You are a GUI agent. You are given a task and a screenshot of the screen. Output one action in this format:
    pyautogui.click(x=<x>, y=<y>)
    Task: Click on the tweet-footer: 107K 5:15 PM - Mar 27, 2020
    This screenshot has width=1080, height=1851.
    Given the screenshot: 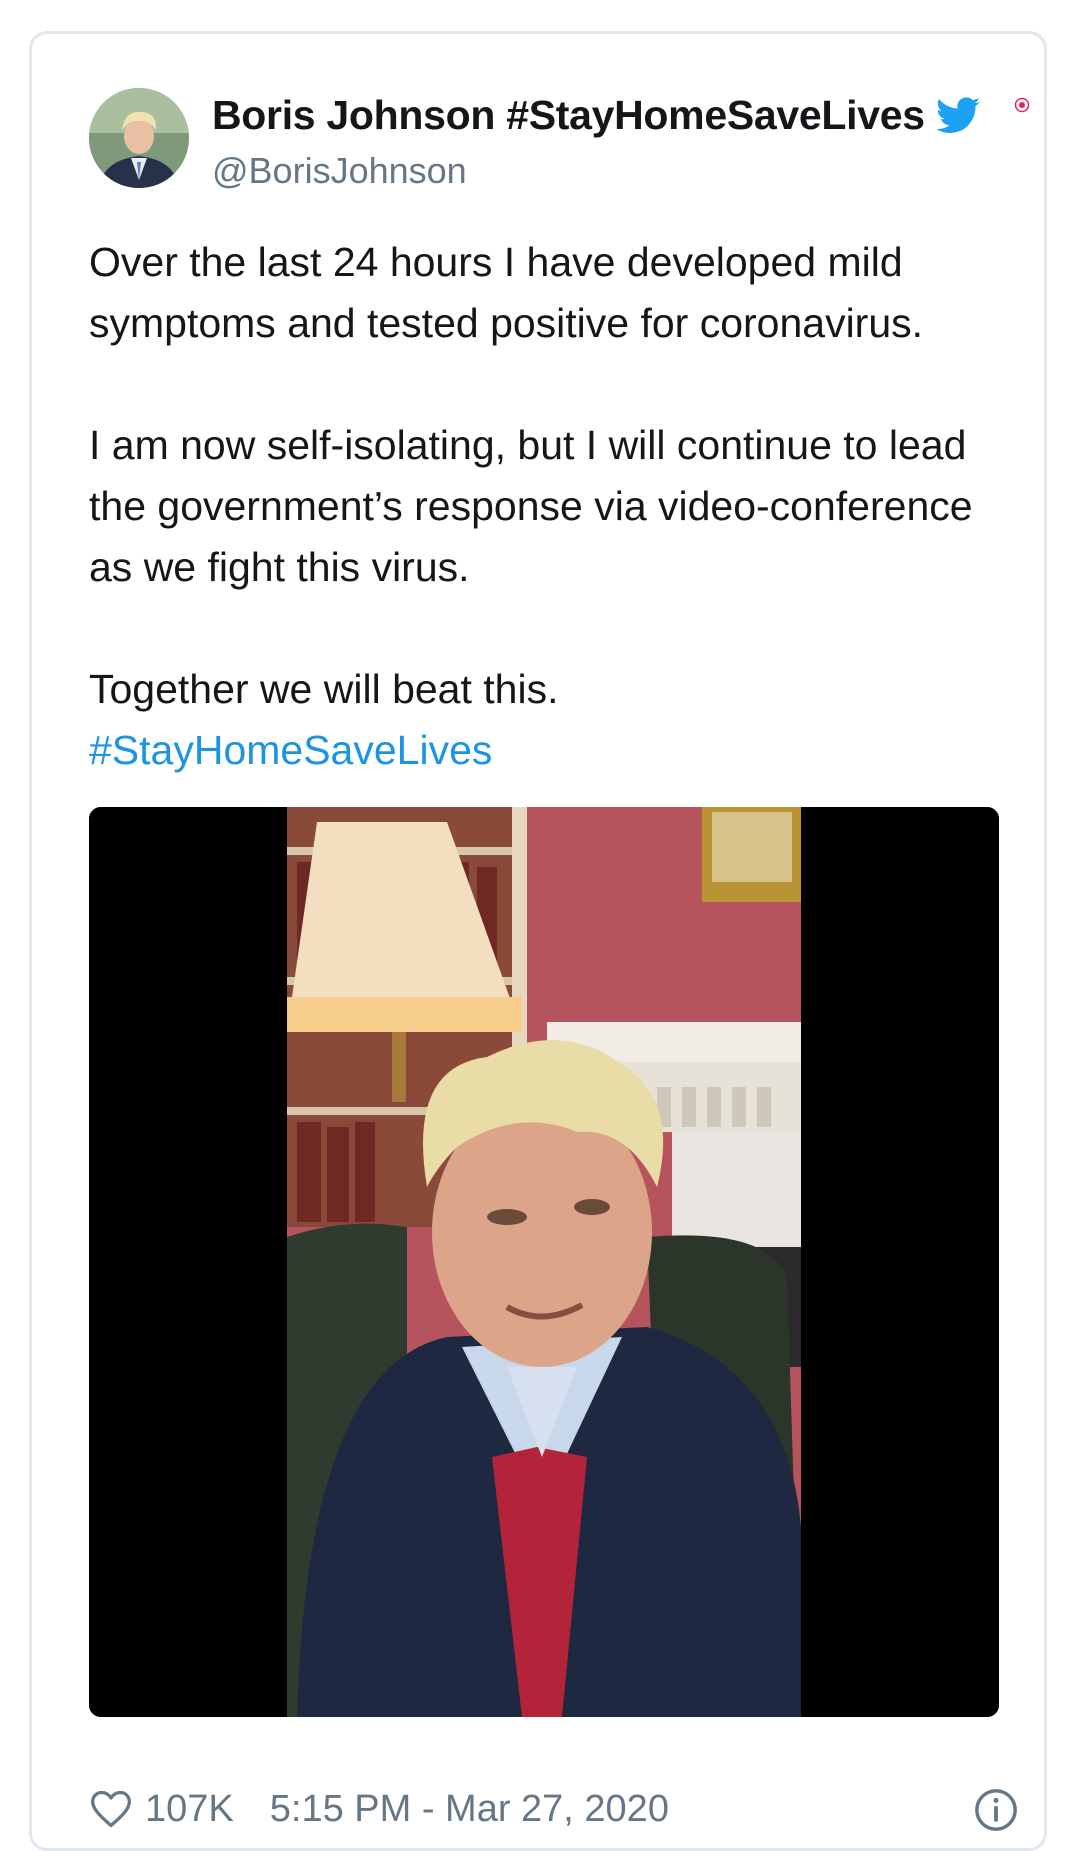 What is the action you would take?
    pyautogui.click(x=554, y=1809)
    